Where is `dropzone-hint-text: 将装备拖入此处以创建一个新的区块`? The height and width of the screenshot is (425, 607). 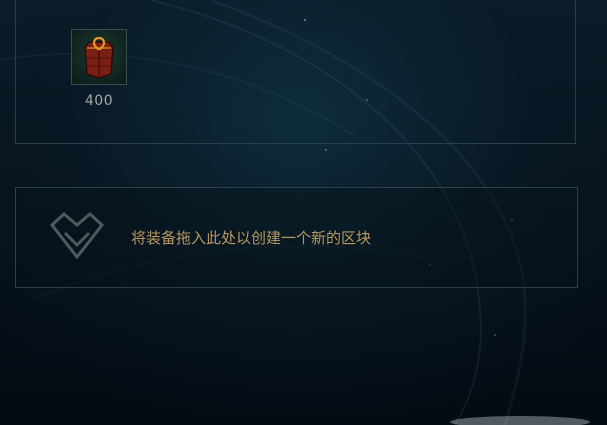
dropzone-hint-text: 将装备拖入此处以创建一个新的区块 is located at coordinates (251, 238).